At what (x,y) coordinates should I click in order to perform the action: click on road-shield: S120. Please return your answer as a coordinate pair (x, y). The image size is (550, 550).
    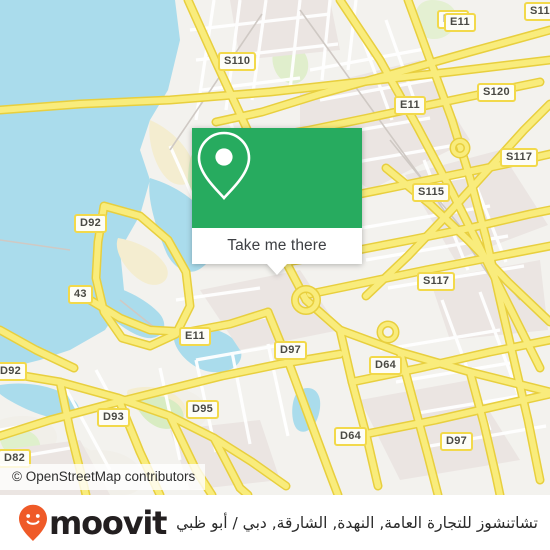
    Looking at the image, I should click on (496, 92).